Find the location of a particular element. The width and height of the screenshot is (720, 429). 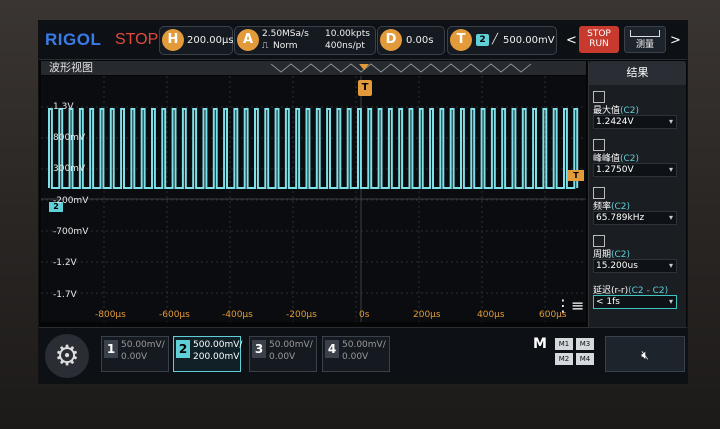

ruler-icon is located at coordinates (645, 33).